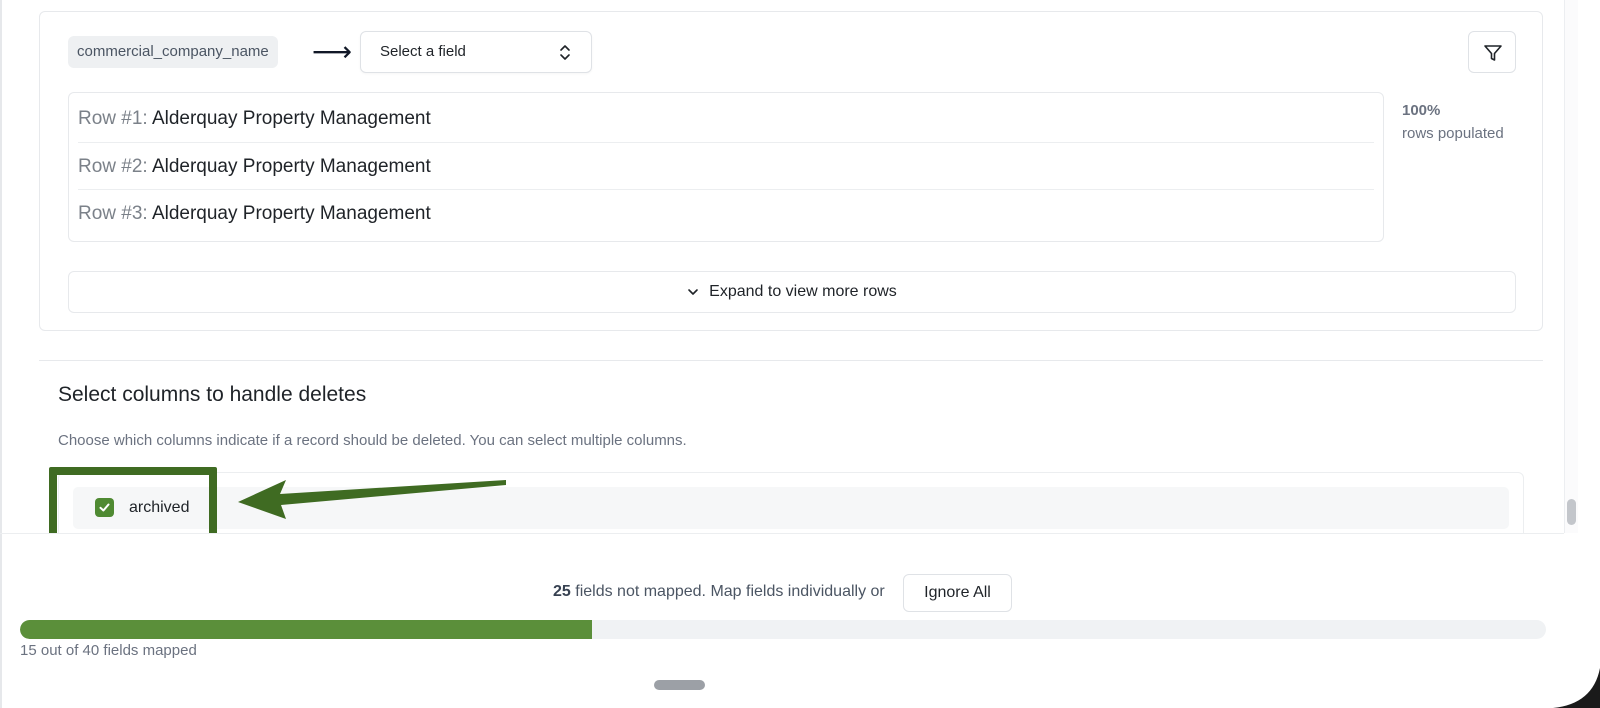  What do you see at coordinates (693, 292) in the screenshot?
I see `chevron-down-icon` at bounding box center [693, 292].